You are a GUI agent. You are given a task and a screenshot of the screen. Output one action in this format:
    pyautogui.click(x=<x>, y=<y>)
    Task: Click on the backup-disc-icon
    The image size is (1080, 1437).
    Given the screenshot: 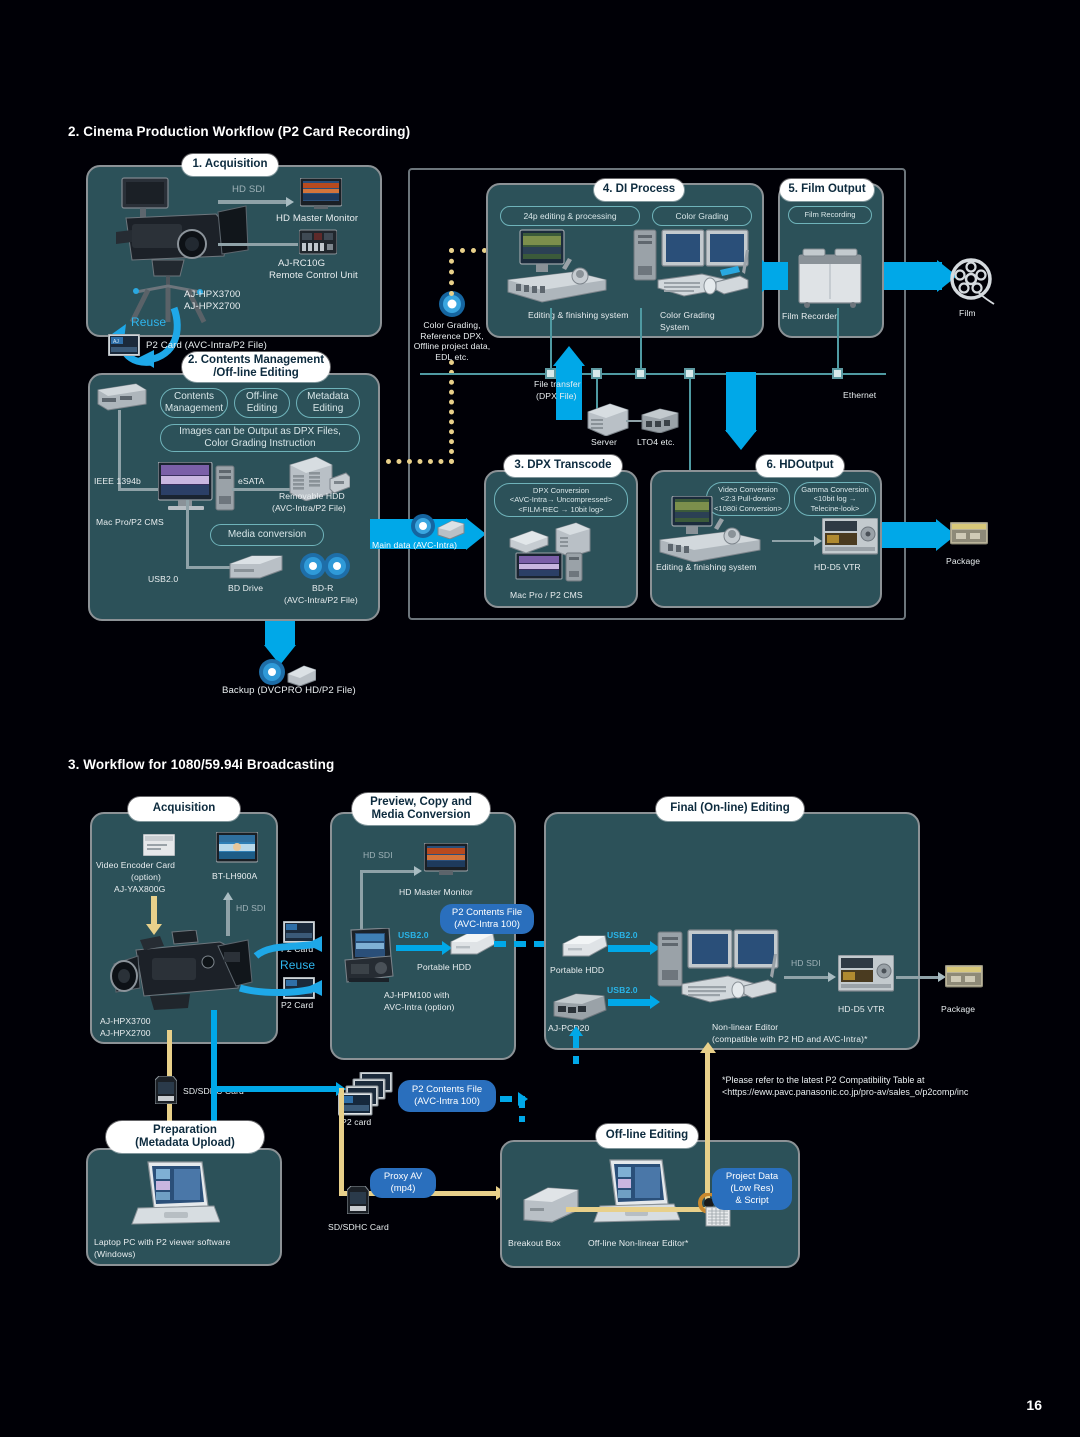 What is the action you would take?
    pyautogui.click(x=287, y=672)
    